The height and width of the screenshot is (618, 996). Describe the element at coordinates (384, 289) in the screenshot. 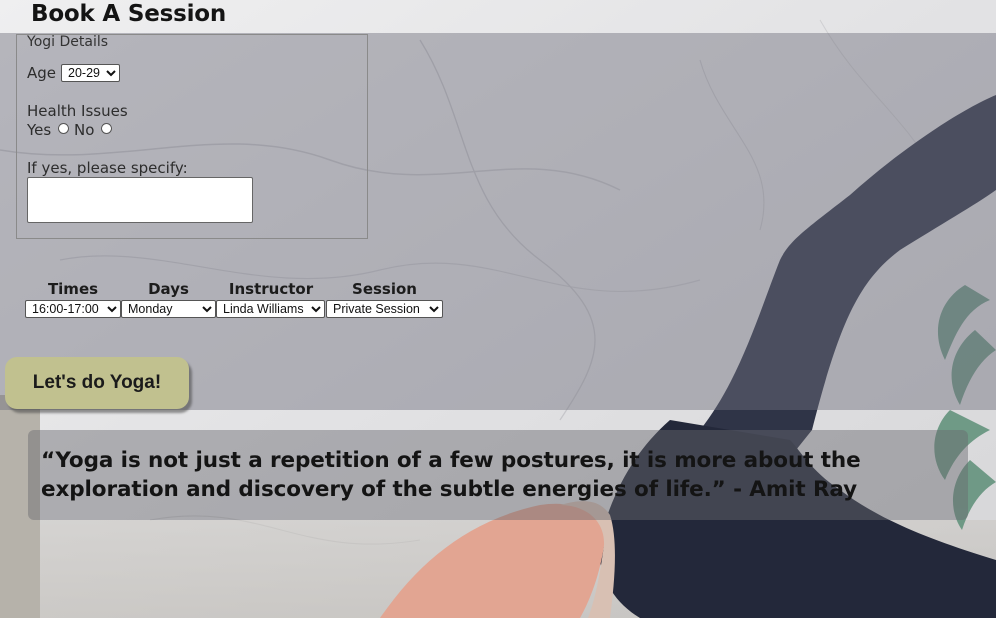

I see `session-header: Session` at that location.